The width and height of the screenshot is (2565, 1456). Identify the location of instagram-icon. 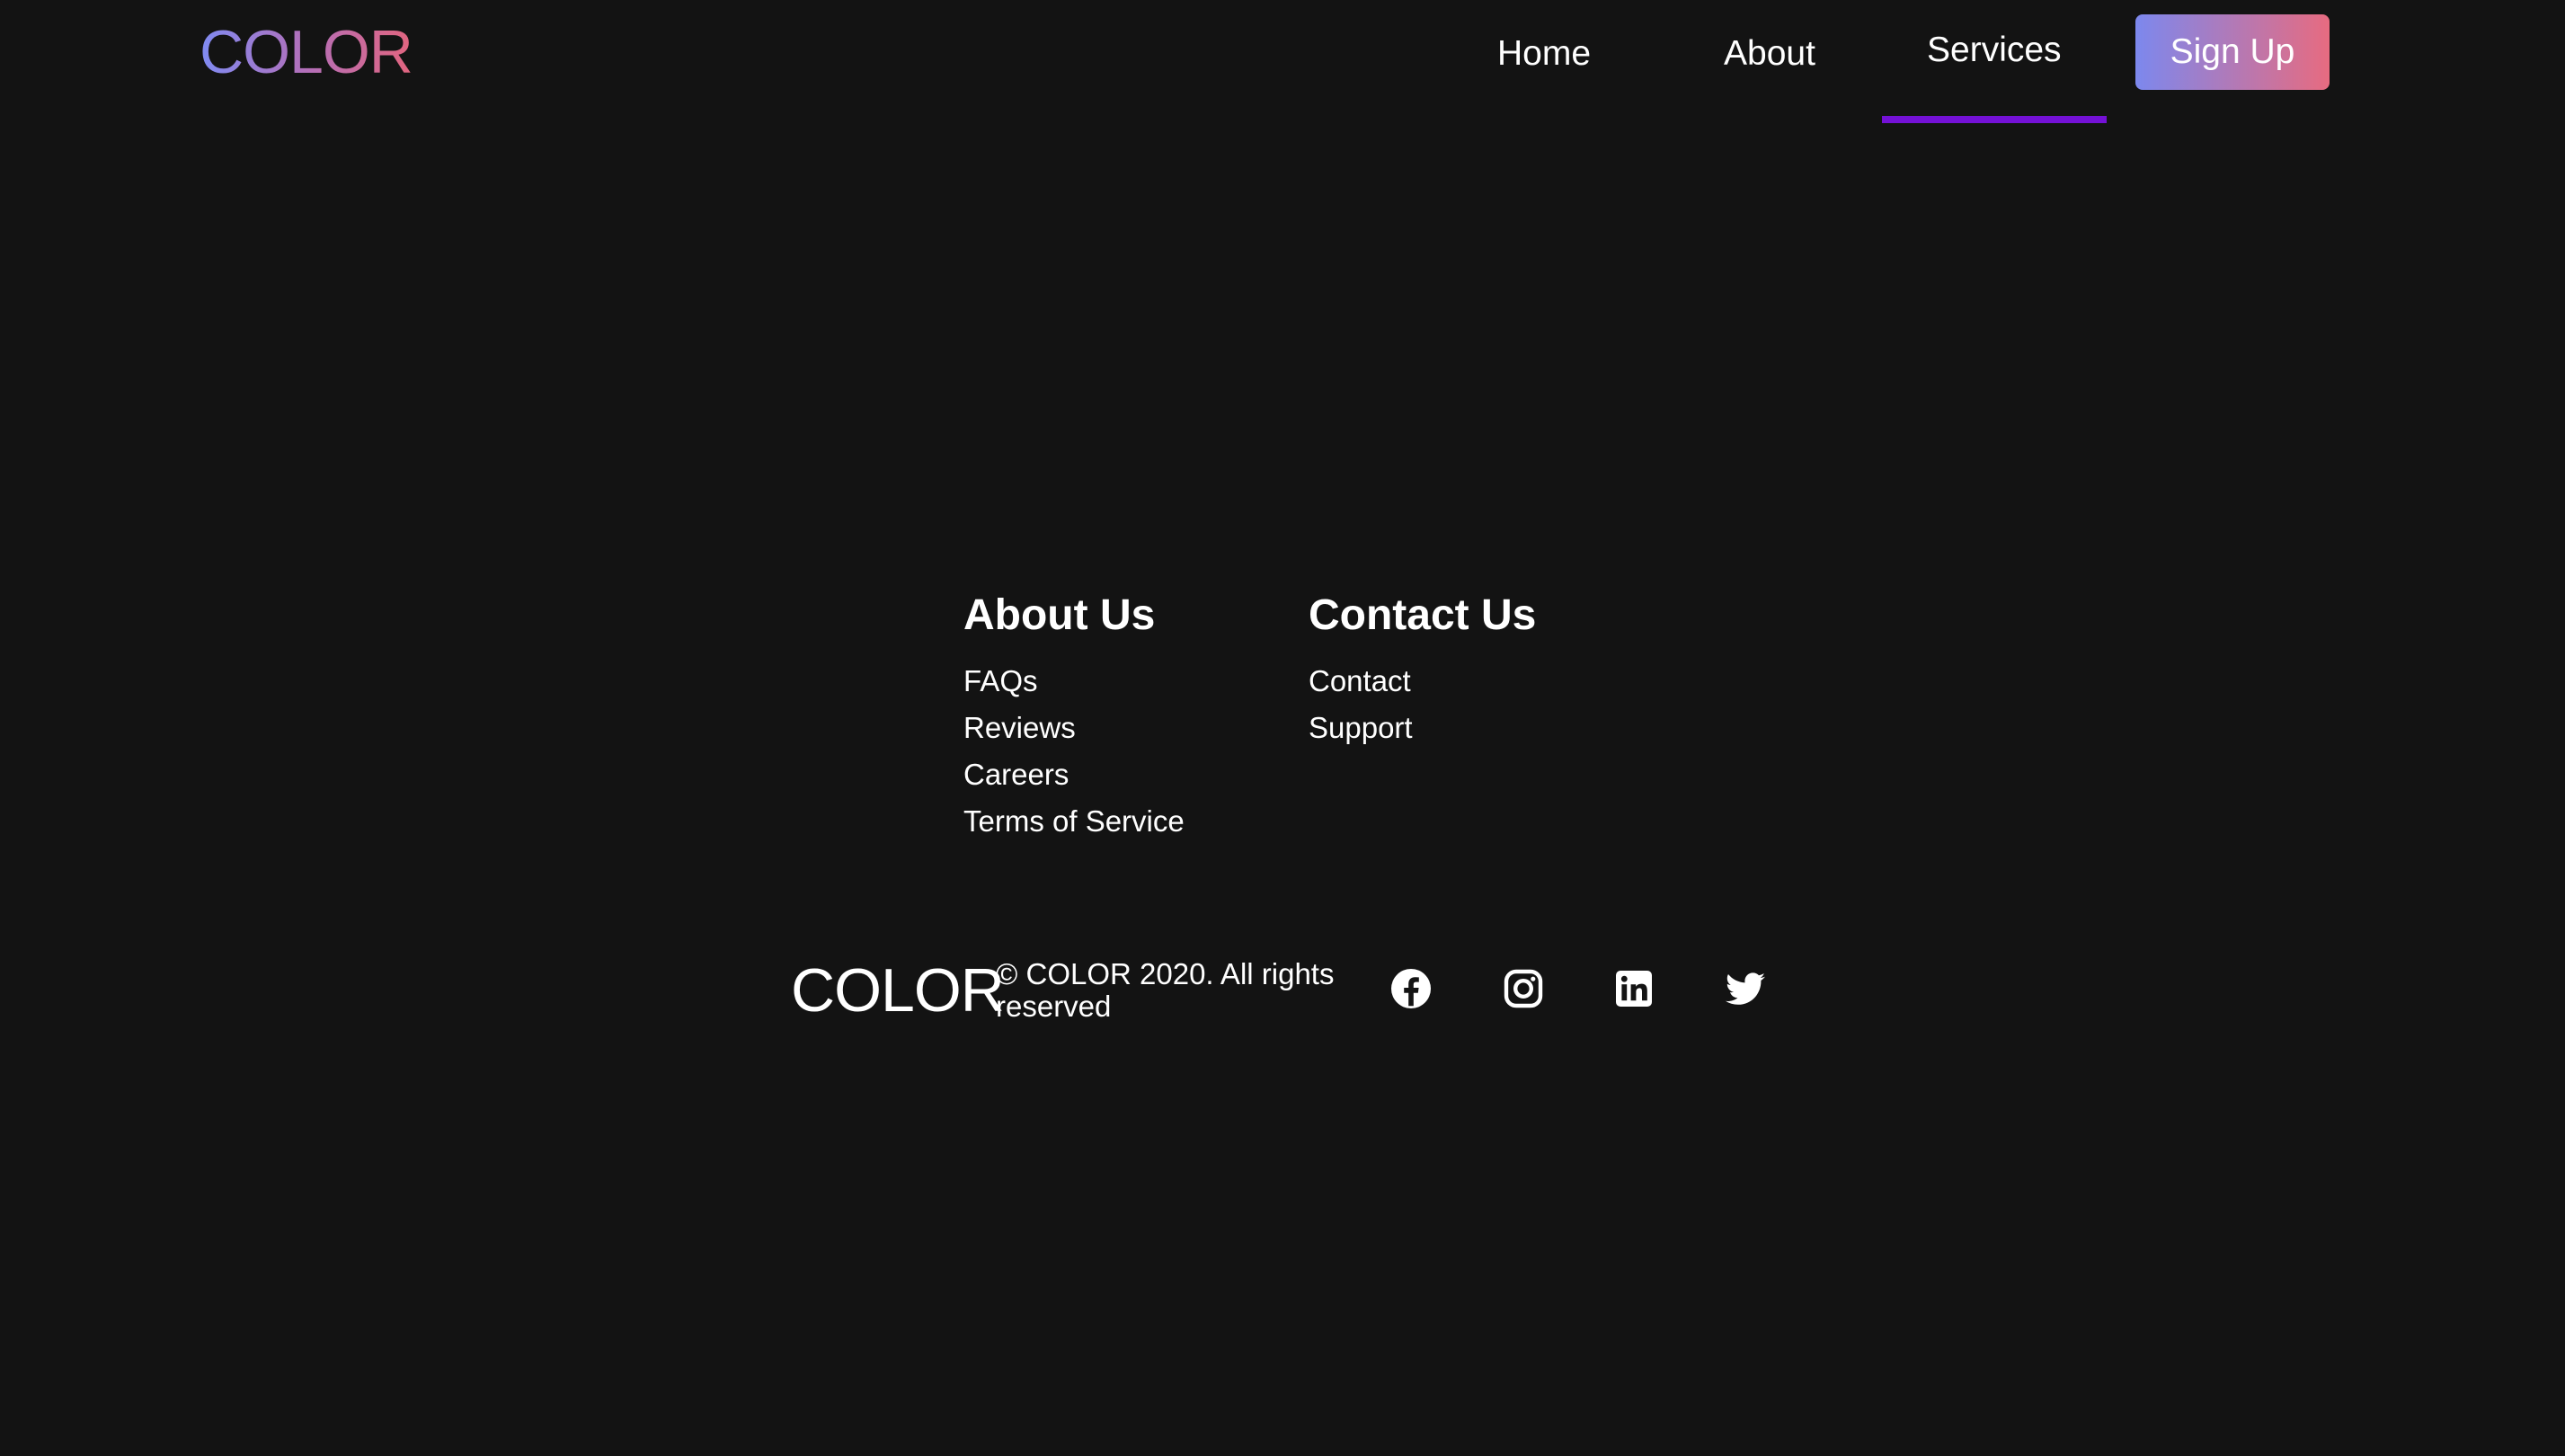
(1523, 989).